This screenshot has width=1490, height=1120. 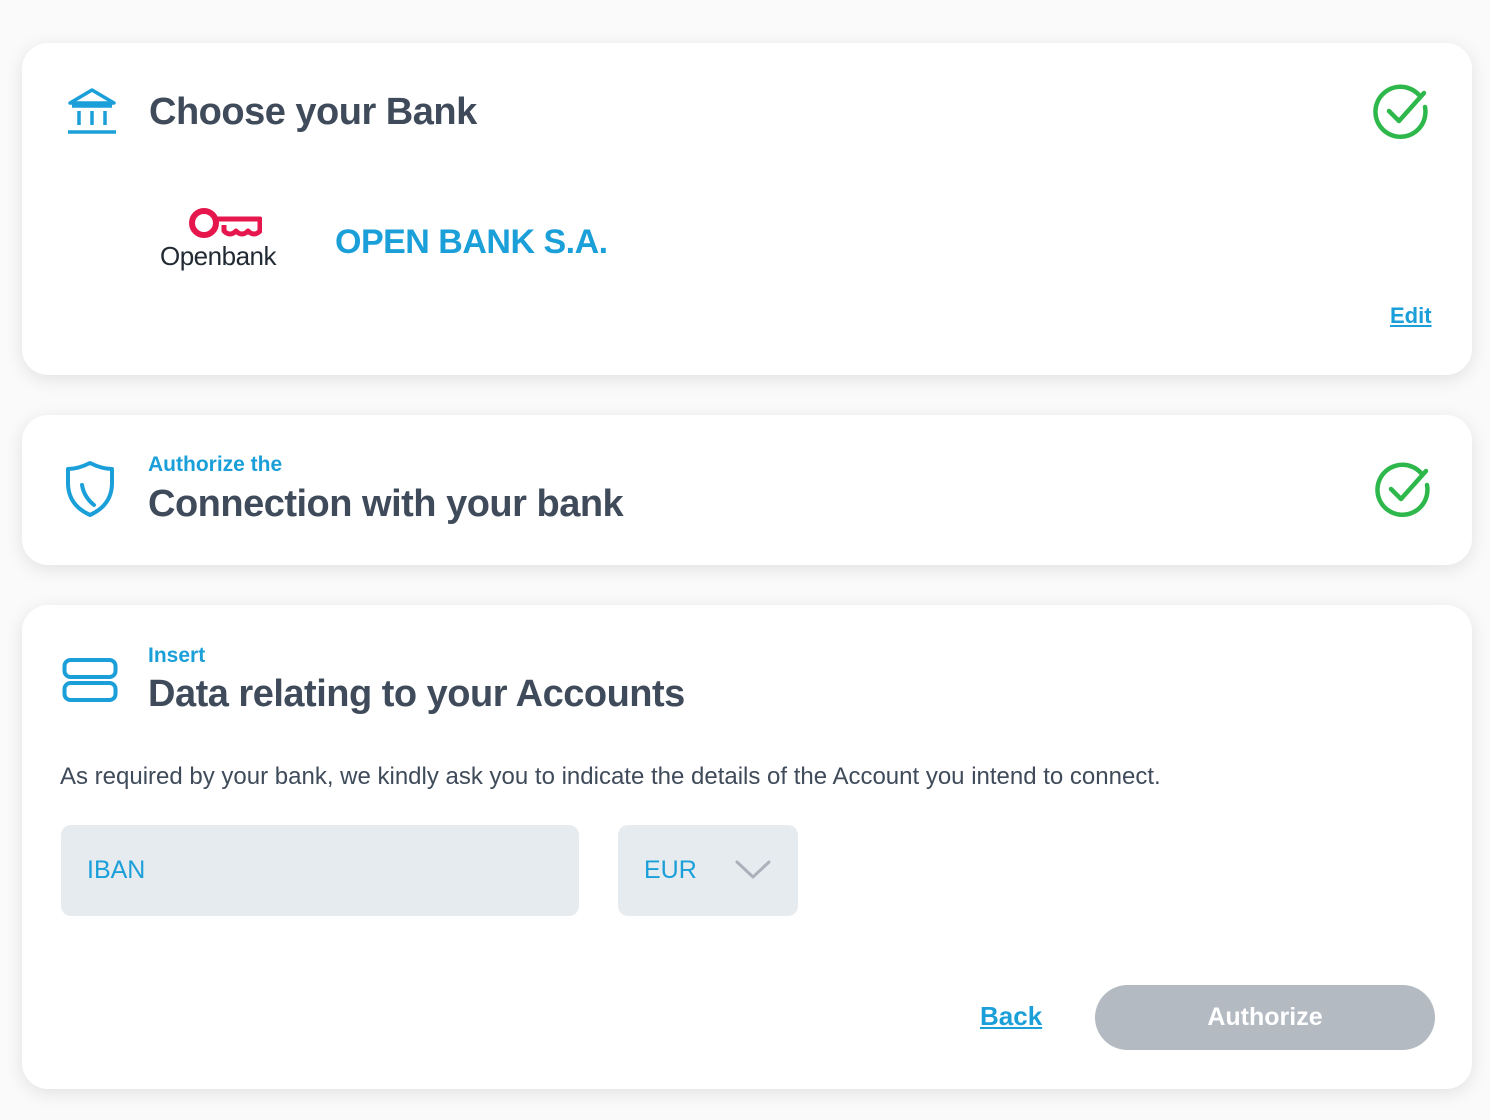 I want to click on currency-select: EUR, so click(x=708, y=870).